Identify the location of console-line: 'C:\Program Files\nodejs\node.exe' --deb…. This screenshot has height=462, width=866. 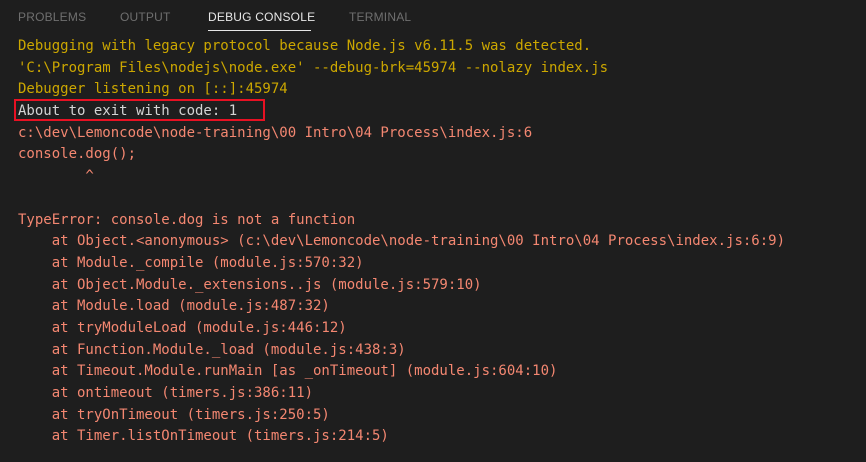
(313, 67).